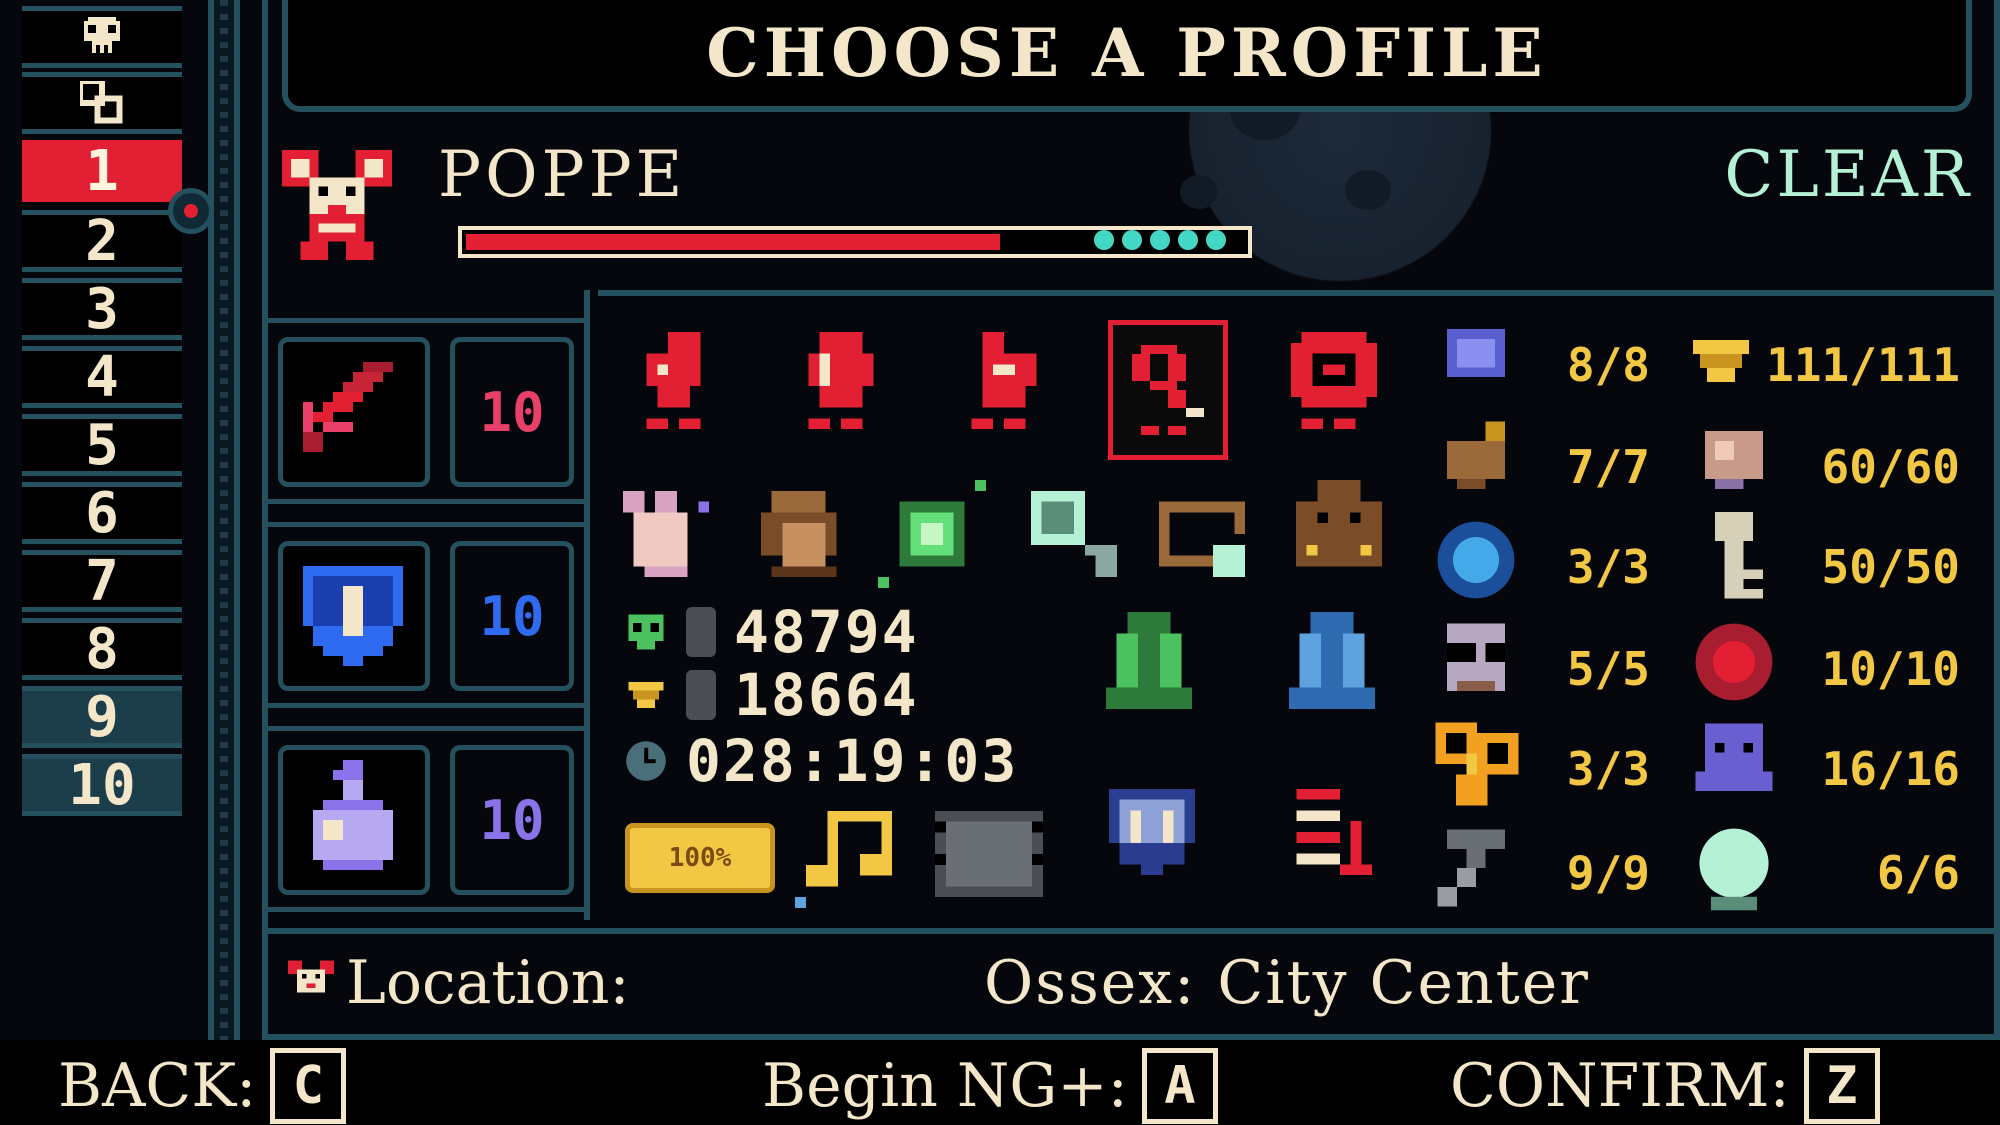  Describe the element at coordinates (849, 854) in the screenshot. I see `music-note-icon` at that location.